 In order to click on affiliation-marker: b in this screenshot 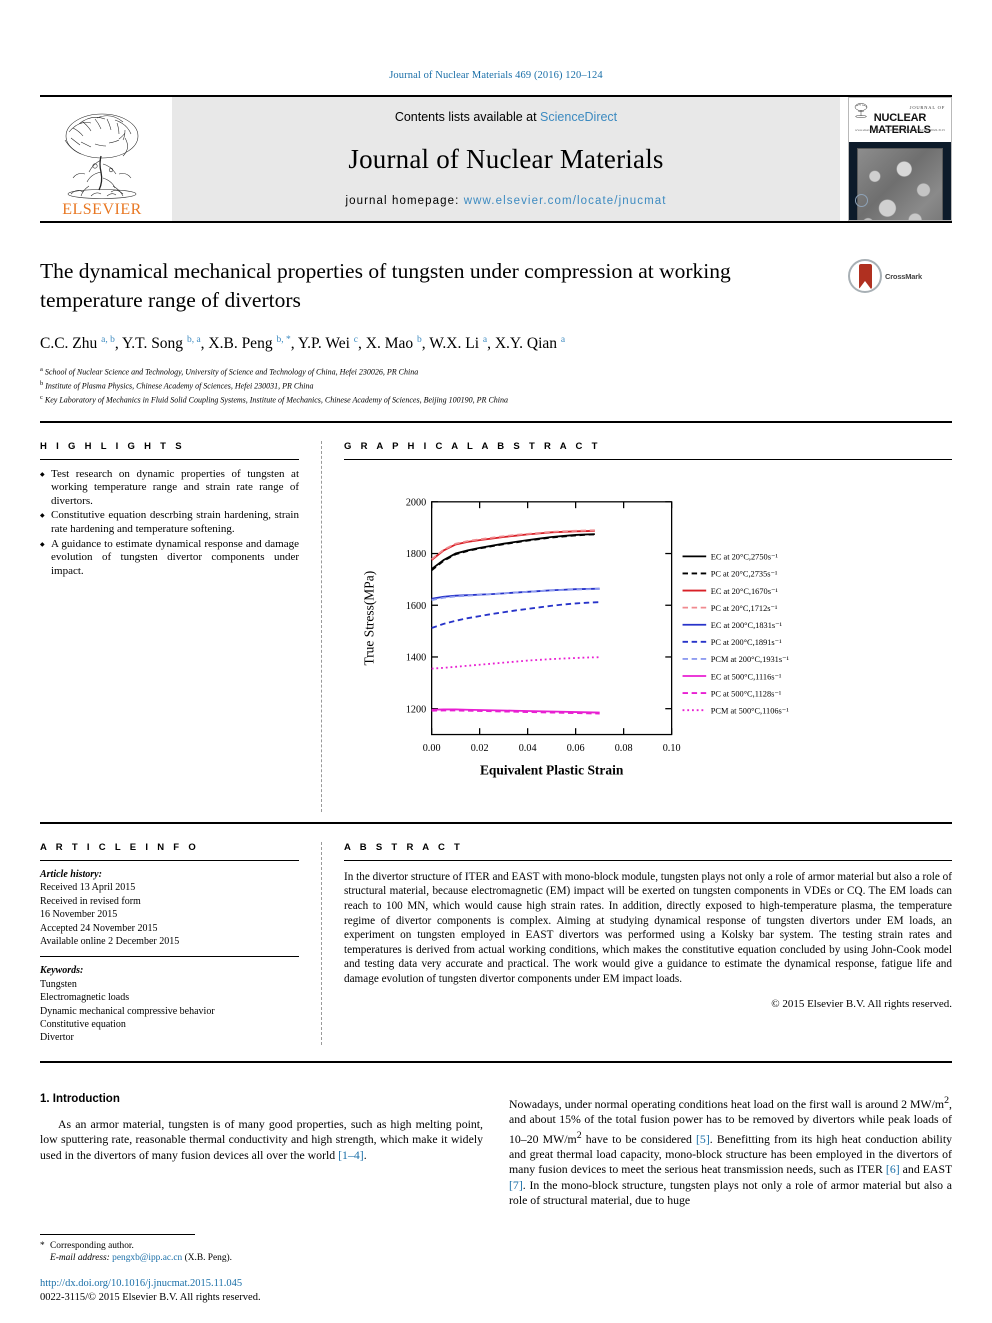, I will do `click(42, 384)`.